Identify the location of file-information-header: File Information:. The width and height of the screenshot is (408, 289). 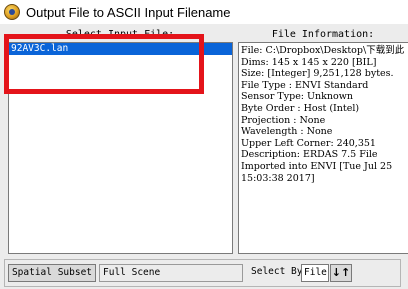
(323, 34).